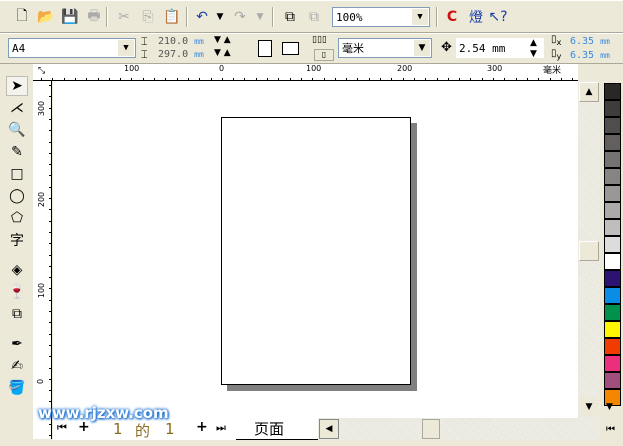  I want to click on page-layout-icon: ▯▯▯, so click(319, 40).